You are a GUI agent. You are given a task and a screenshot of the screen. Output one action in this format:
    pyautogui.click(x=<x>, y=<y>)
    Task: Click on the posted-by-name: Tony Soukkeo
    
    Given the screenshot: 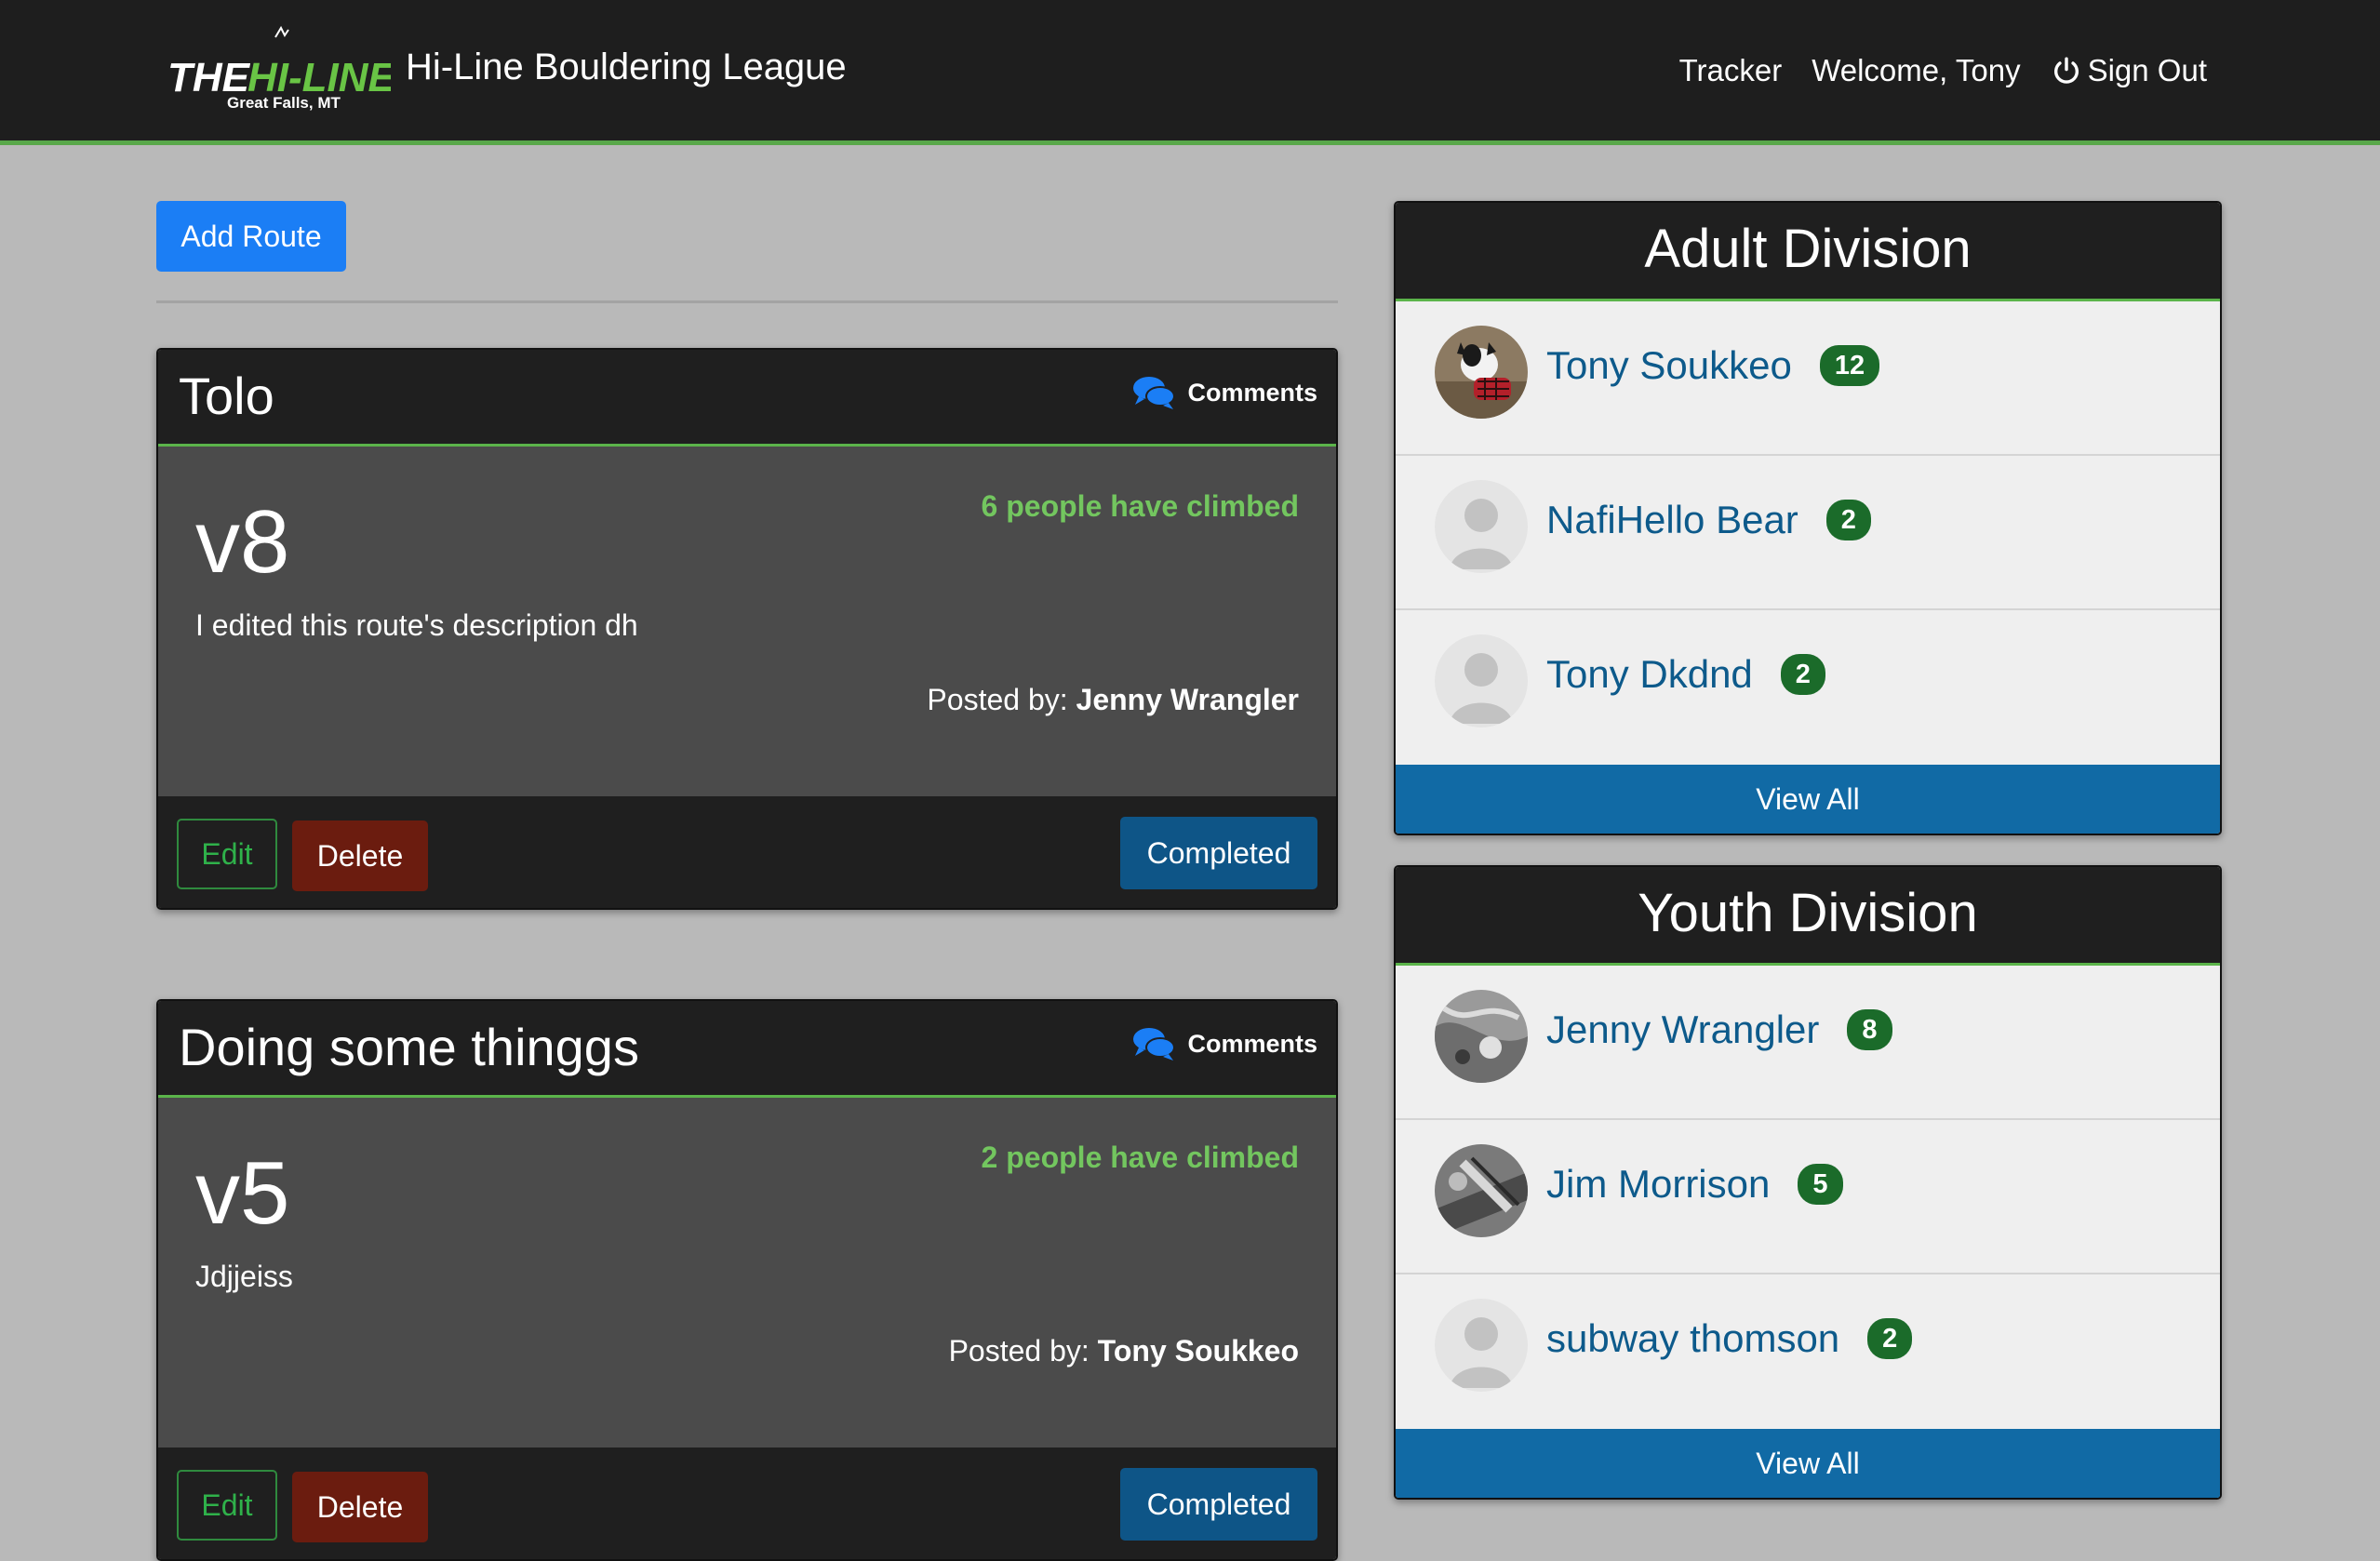 What is the action you would take?
    pyautogui.click(x=1198, y=1351)
    